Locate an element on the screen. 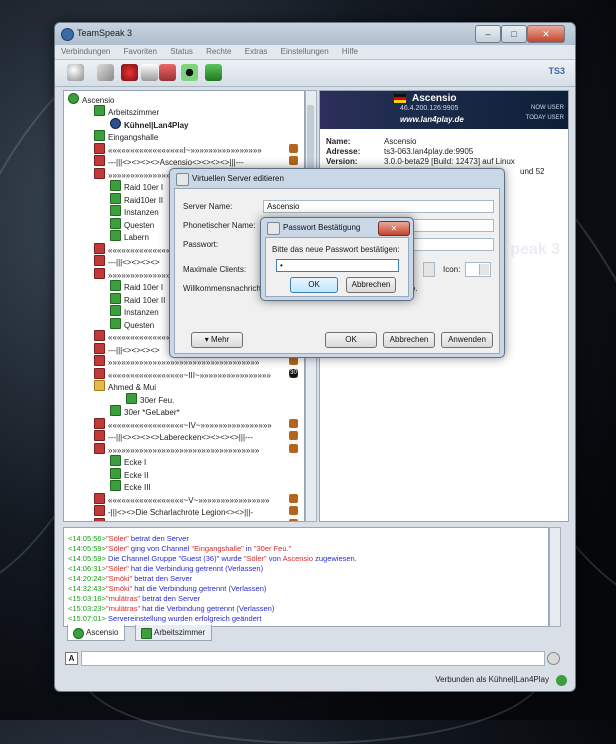 The width and height of the screenshot is (616, 744). channel-row: «««««««««««««««««~V~»»»»»»»»»»»»»»»» is located at coordinates (182, 498).